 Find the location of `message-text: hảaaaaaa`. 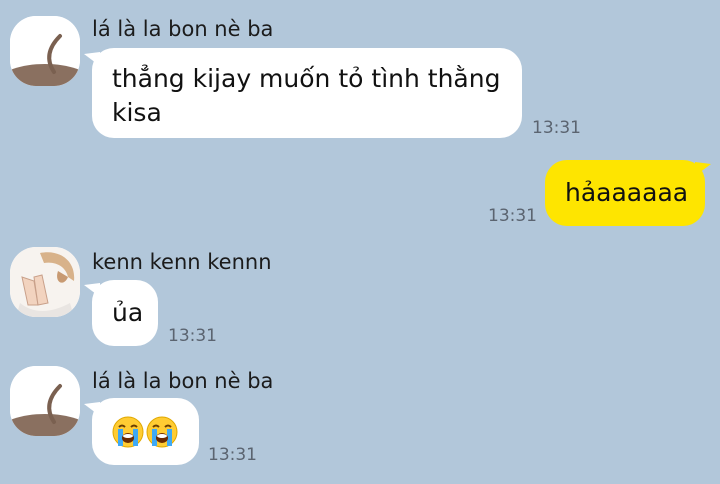

message-text: hảaaaaaa is located at coordinates (627, 192).